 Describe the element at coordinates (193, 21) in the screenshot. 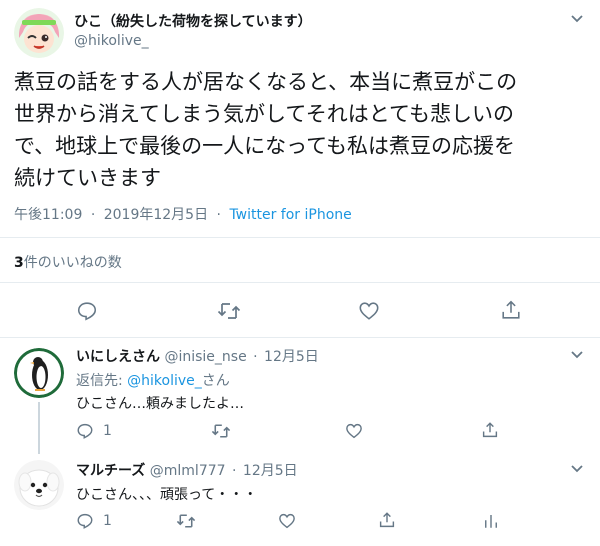

I see `author-display-name: ひこ（紛失した荷物を探しています）` at that location.